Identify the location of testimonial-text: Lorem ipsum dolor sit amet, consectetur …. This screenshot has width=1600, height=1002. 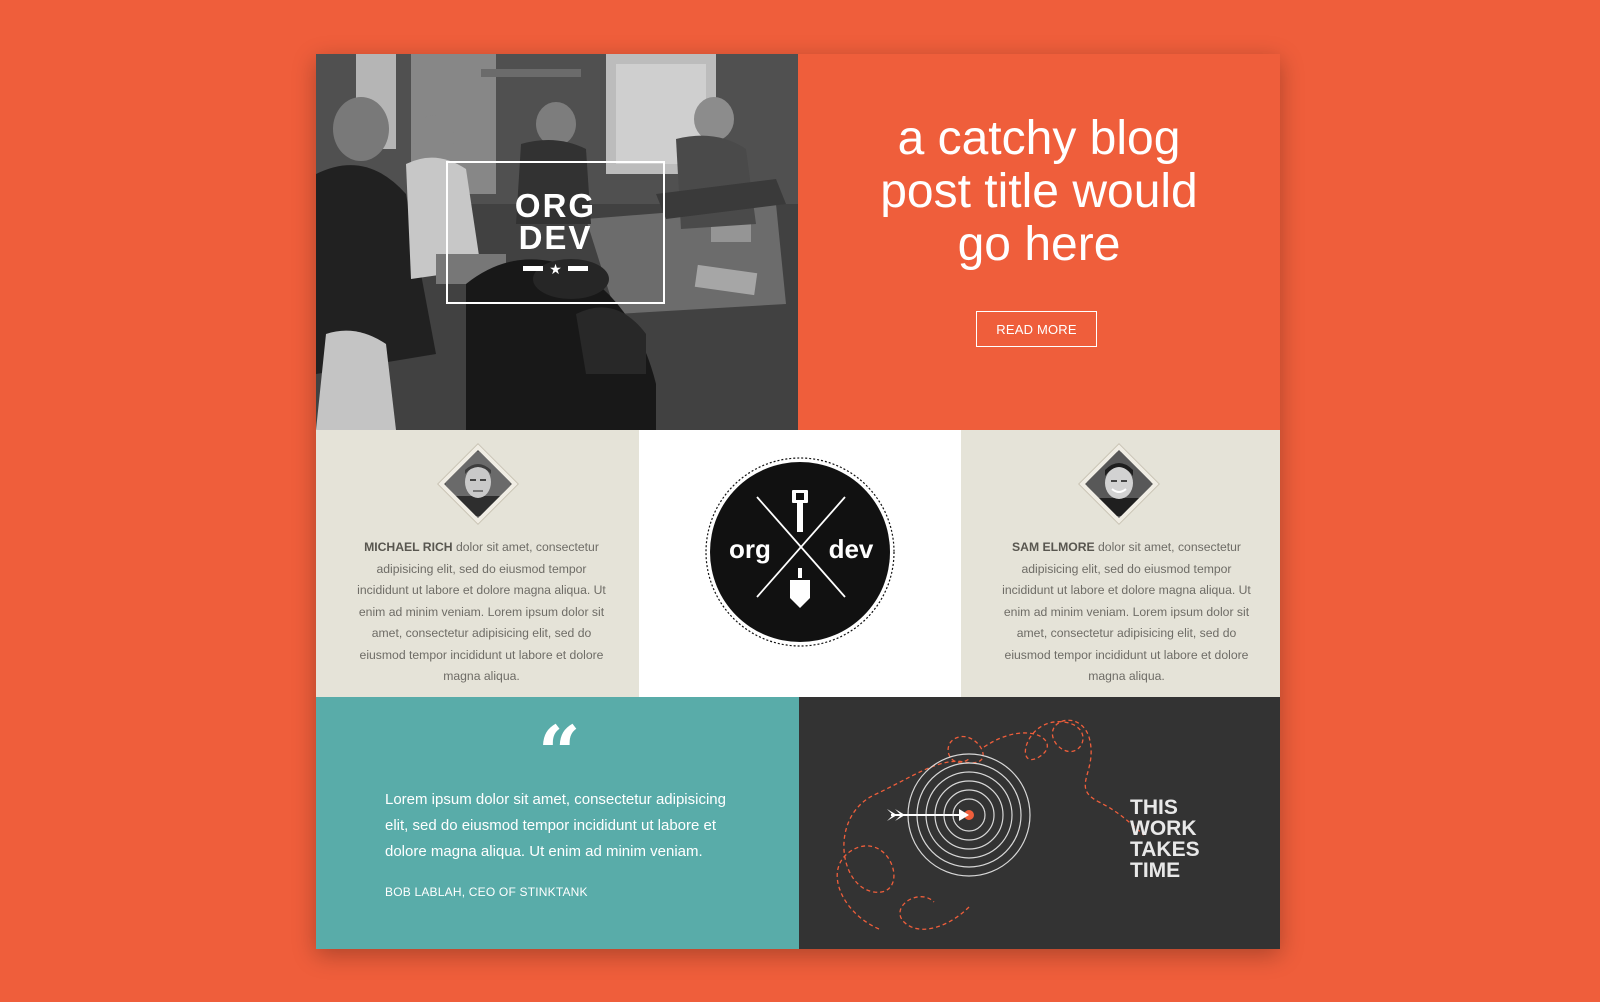
(555, 825).